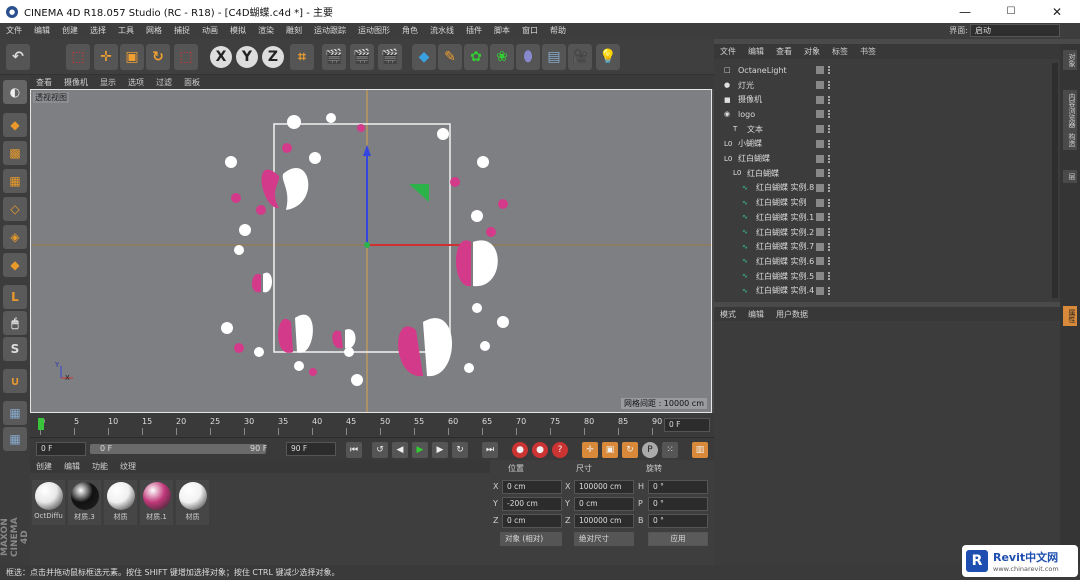 The width and height of the screenshot is (1080, 580). I want to click on minimize-button: —, so click(965, 11).